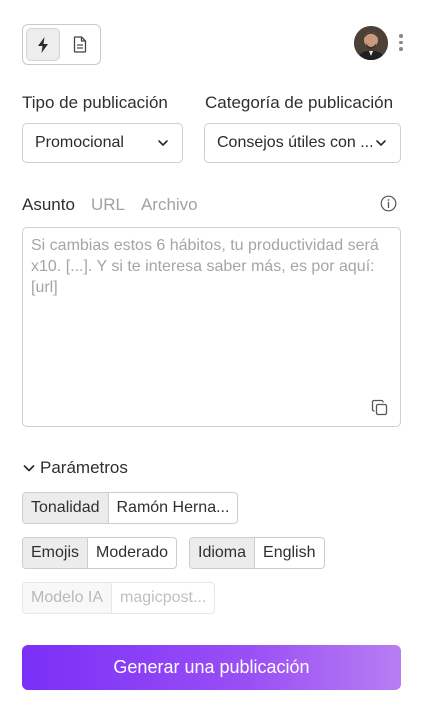  Describe the element at coordinates (68, 598) in the screenshot. I see `ai-model-key: Modelo IA` at that location.